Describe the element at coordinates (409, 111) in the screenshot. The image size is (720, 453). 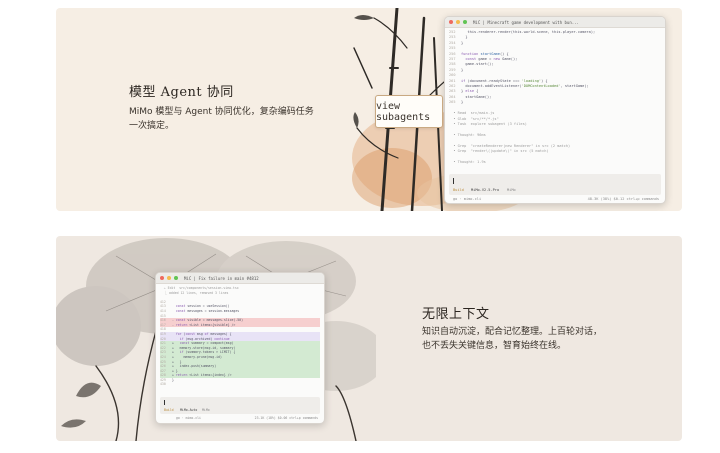
I see `view-subagents-callout: view subagents` at that location.